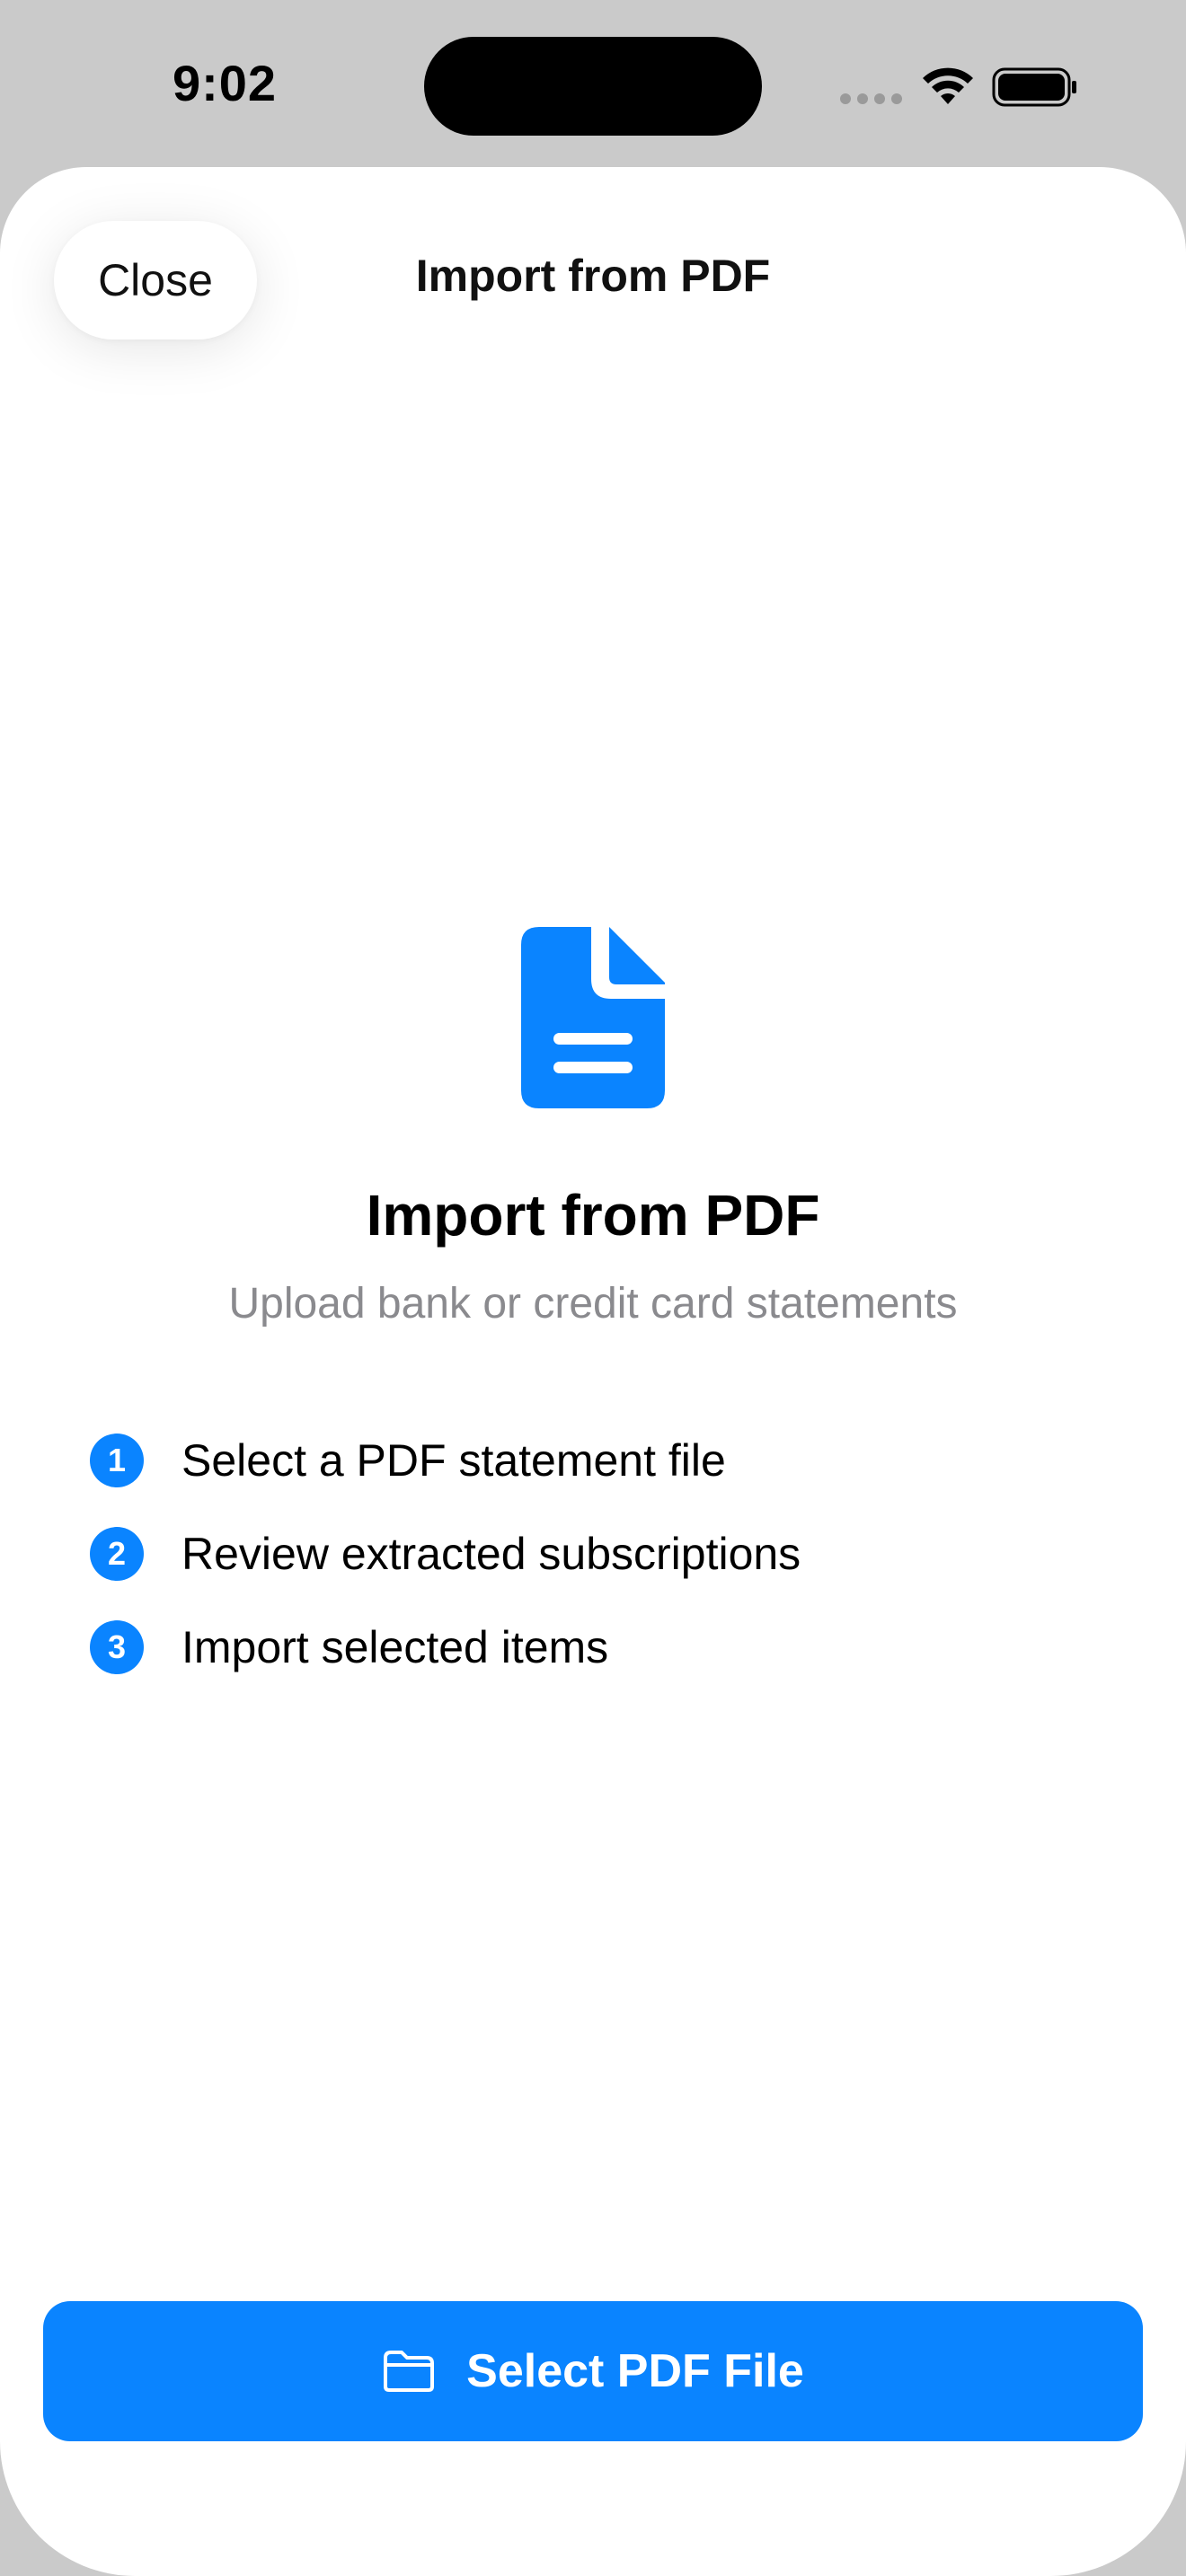 This screenshot has height=2576, width=1186. I want to click on document-icon, so click(593, 1017).